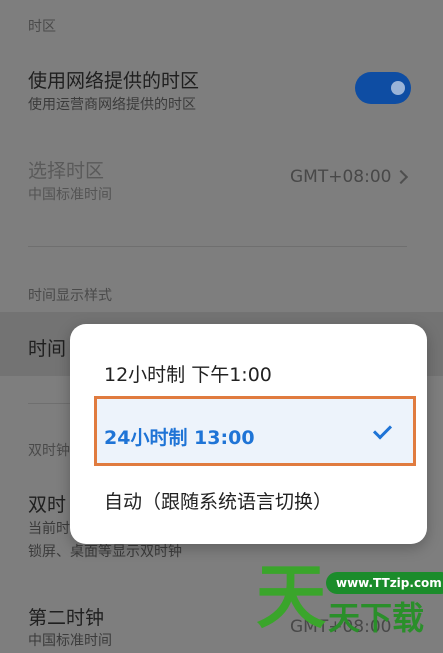 This screenshot has width=443, height=653. What do you see at coordinates (70, 195) in the screenshot?
I see `select-timezone-subtitle: 中国标准时间` at bounding box center [70, 195].